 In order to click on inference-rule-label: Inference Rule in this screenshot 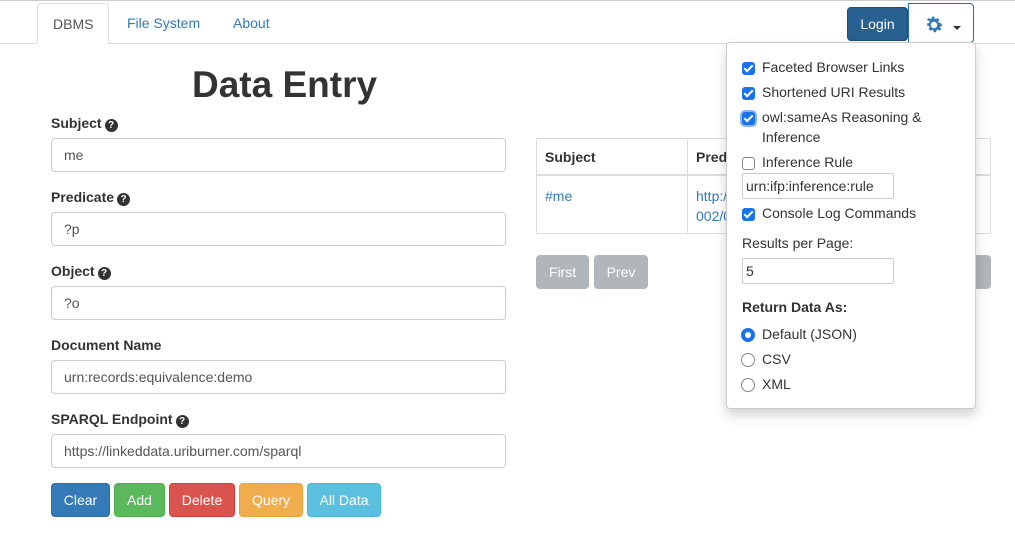, I will do `click(808, 162)`.